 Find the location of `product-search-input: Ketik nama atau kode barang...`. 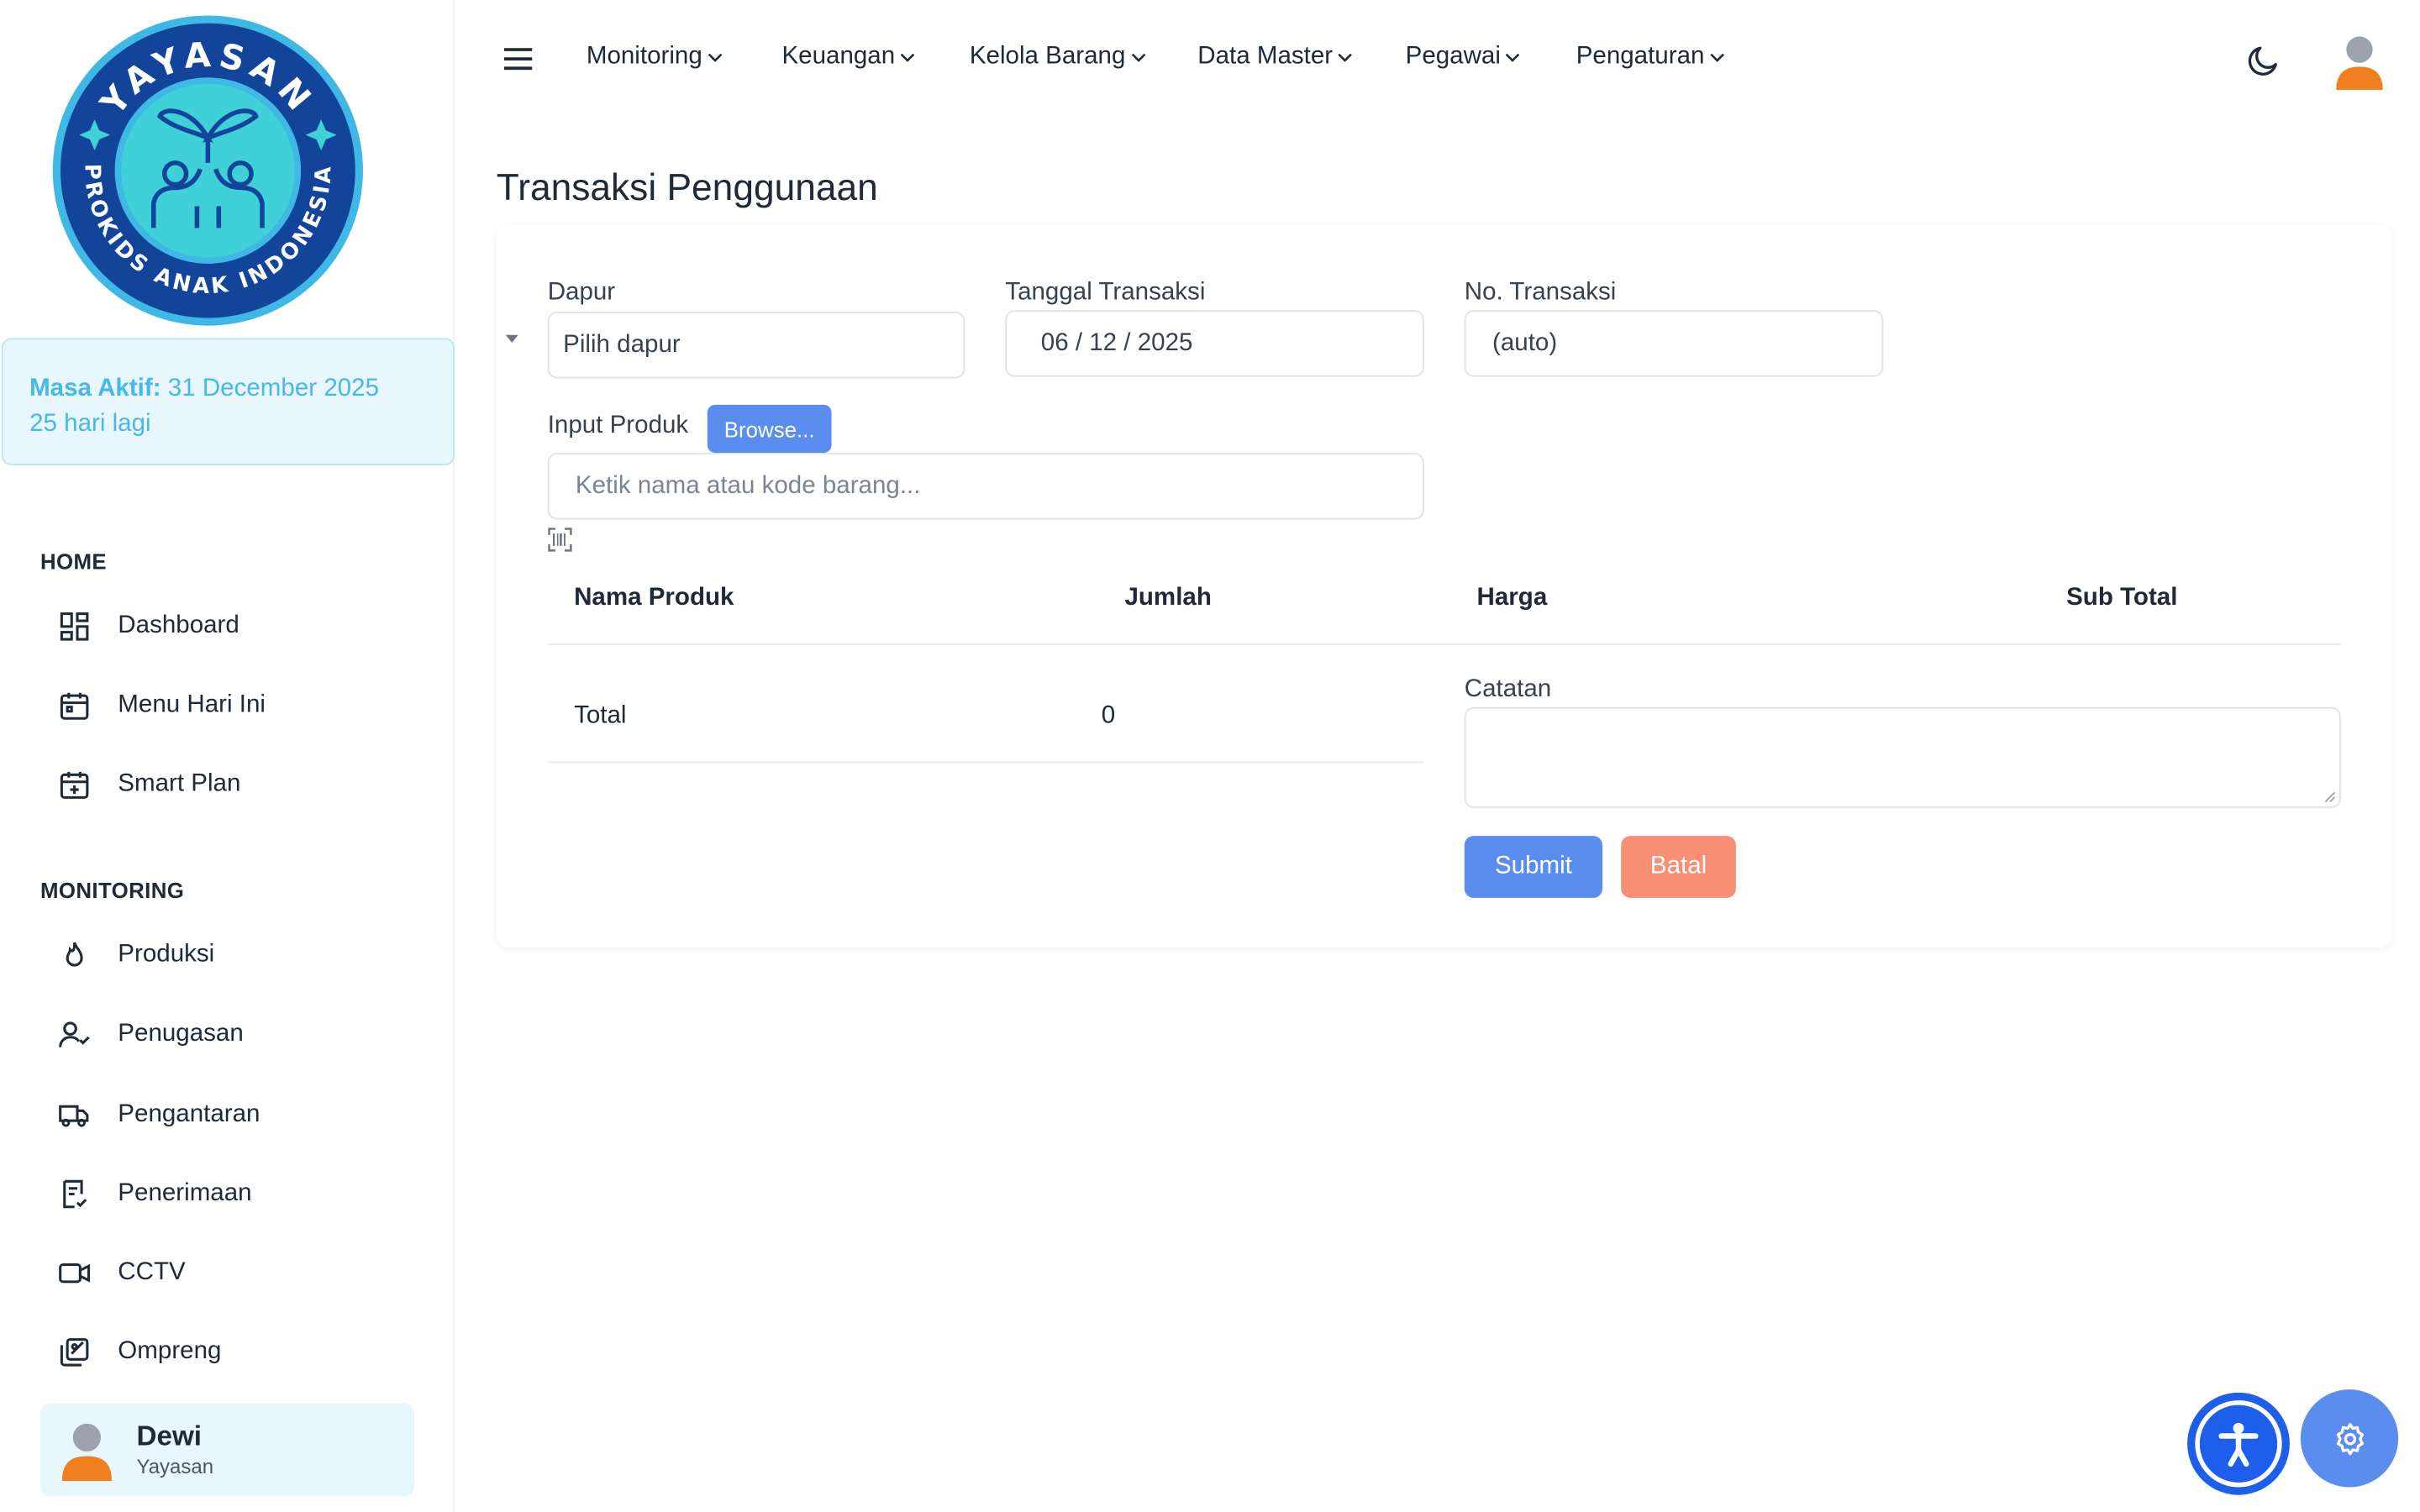

product-search-input: Ketik nama atau kode barang... is located at coordinates (986, 486).